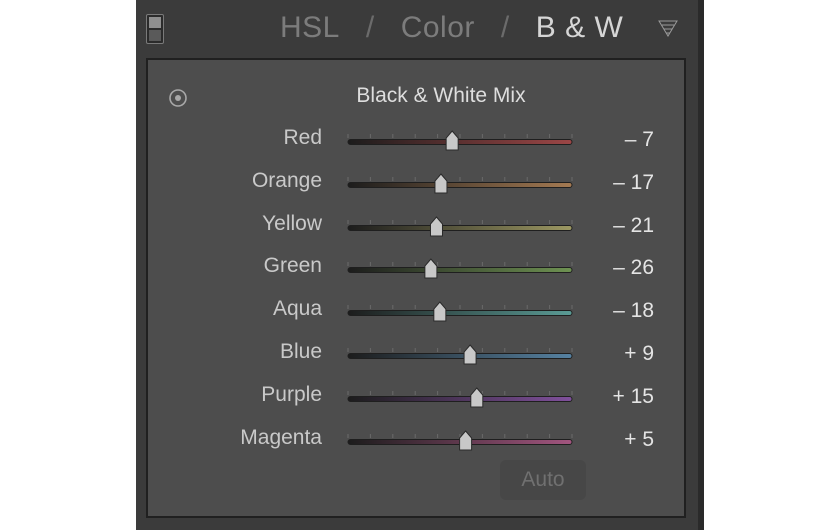 The width and height of the screenshot is (840, 530). I want to click on slider-label: Aqua, so click(297, 309).